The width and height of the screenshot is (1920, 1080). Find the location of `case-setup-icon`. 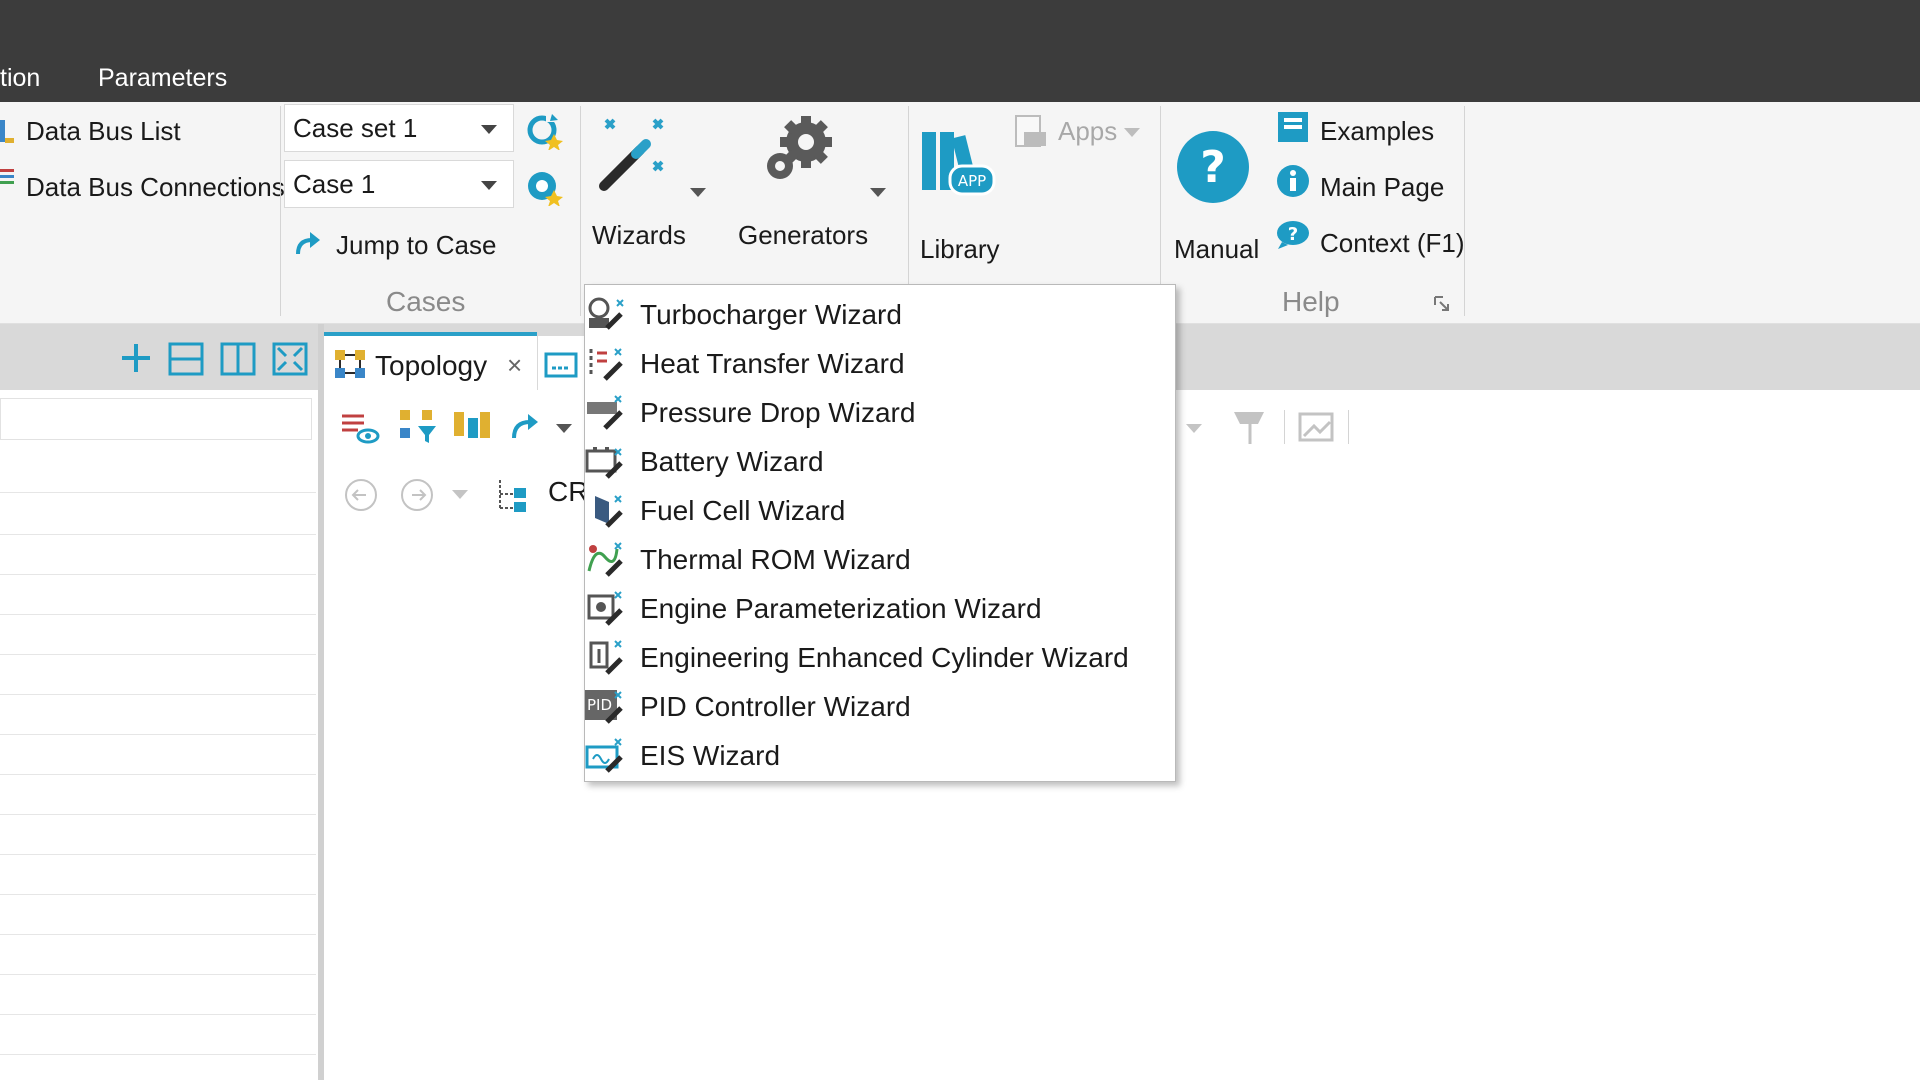

case-setup-icon is located at coordinates (544, 186).